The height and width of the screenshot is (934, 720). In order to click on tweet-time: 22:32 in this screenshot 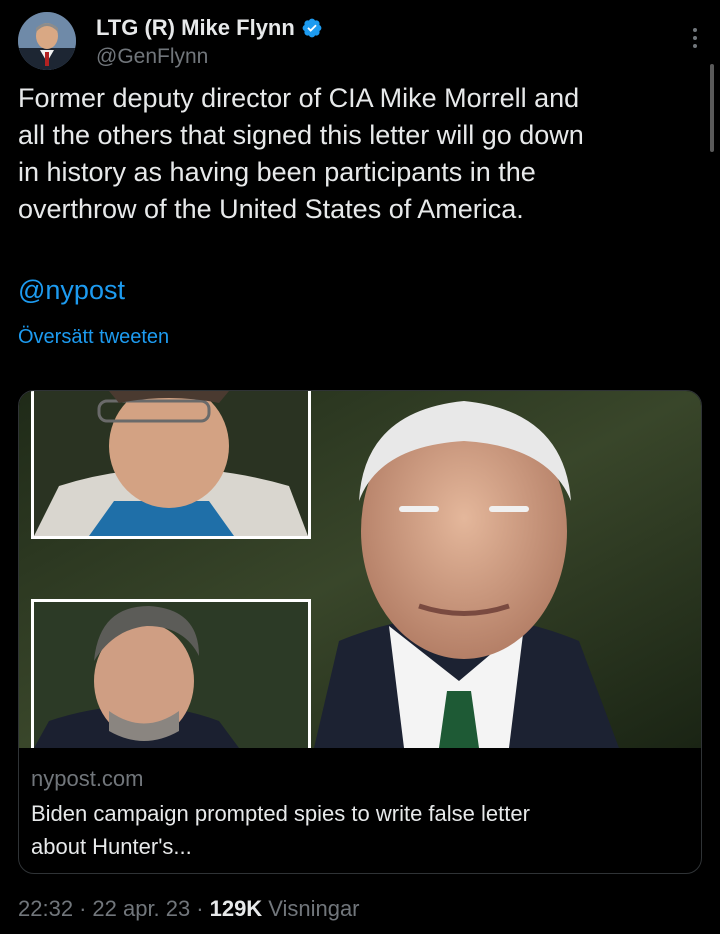, I will do `click(45, 909)`.